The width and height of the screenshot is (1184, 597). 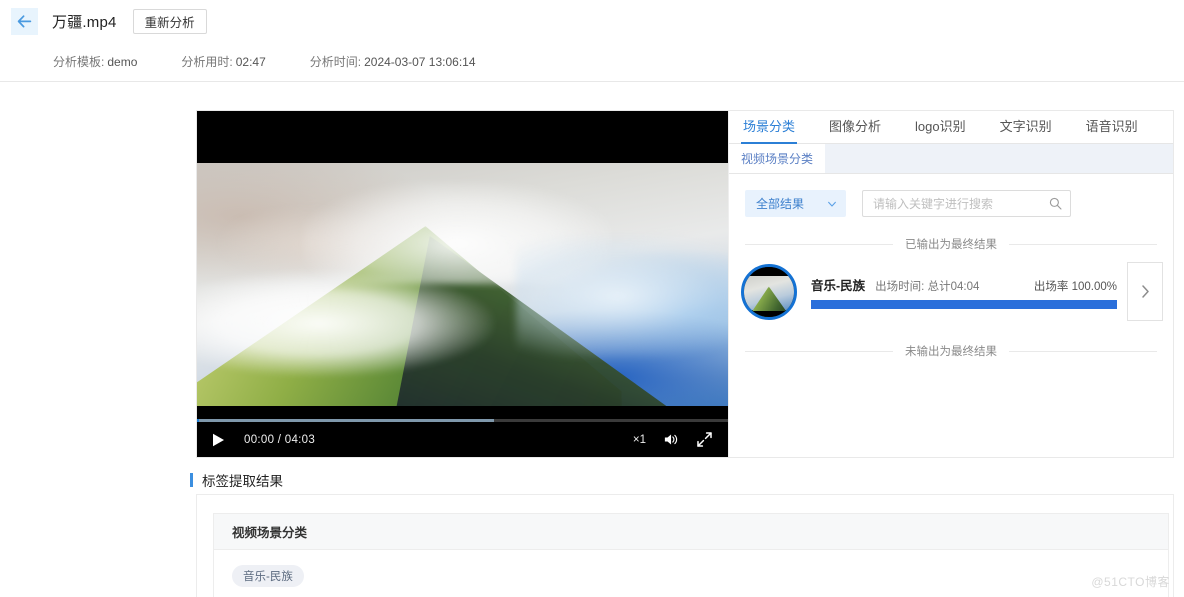 I want to click on video-time-display: 00:00 / 04:03, so click(x=280, y=439).